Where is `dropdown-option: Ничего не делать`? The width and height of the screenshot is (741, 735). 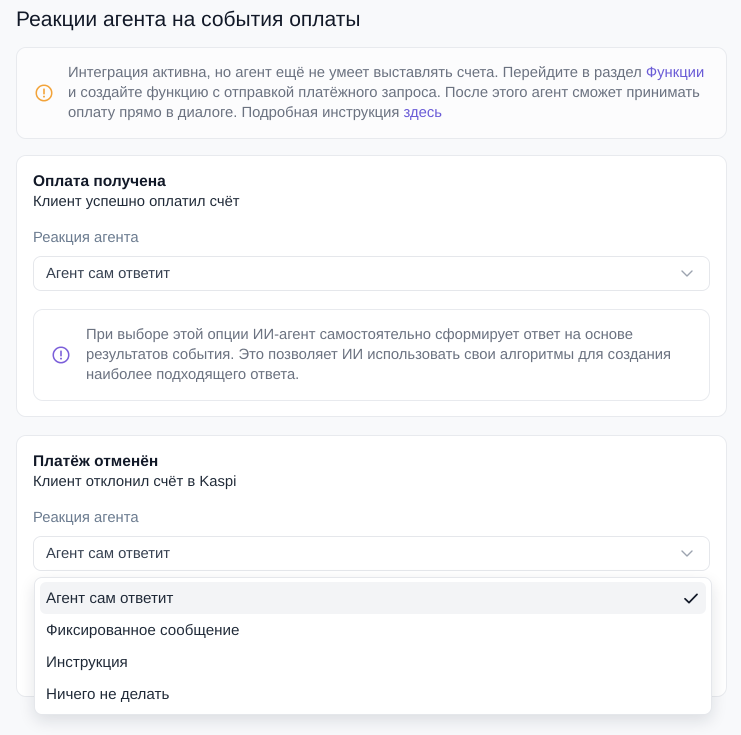
dropdown-option: Ничего не делать is located at coordinates (373, 694).